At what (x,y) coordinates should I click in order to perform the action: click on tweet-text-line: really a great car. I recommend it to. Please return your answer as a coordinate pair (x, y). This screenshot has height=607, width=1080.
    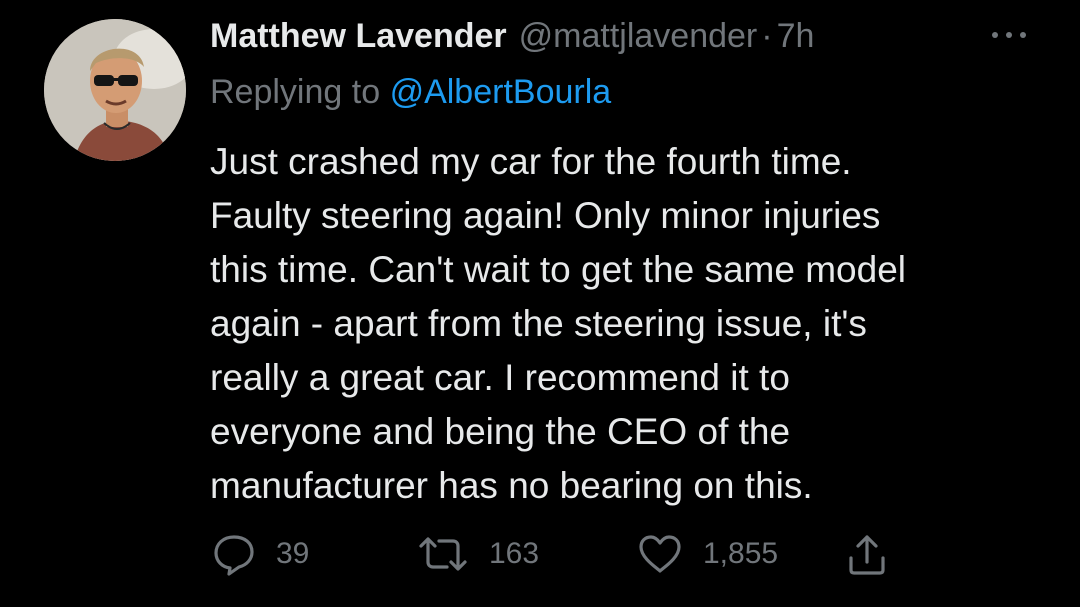
    Looking at the image, I should click on (500, 377).